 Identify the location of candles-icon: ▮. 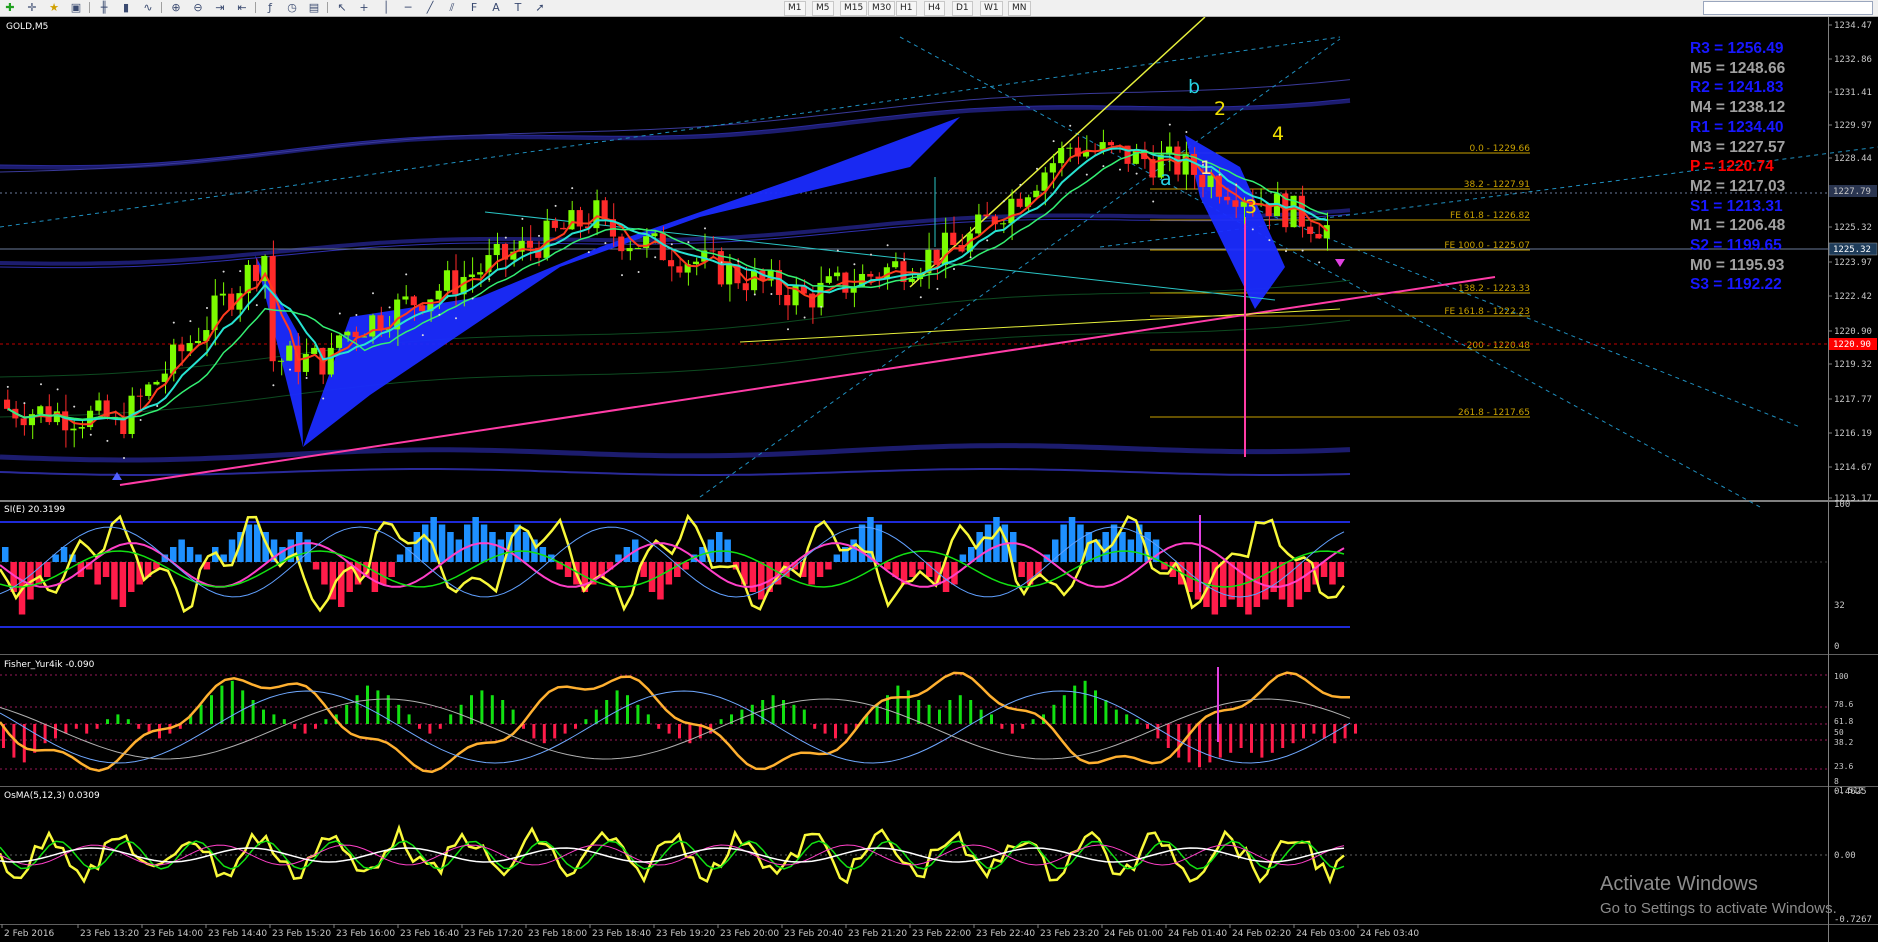
(126, 7).